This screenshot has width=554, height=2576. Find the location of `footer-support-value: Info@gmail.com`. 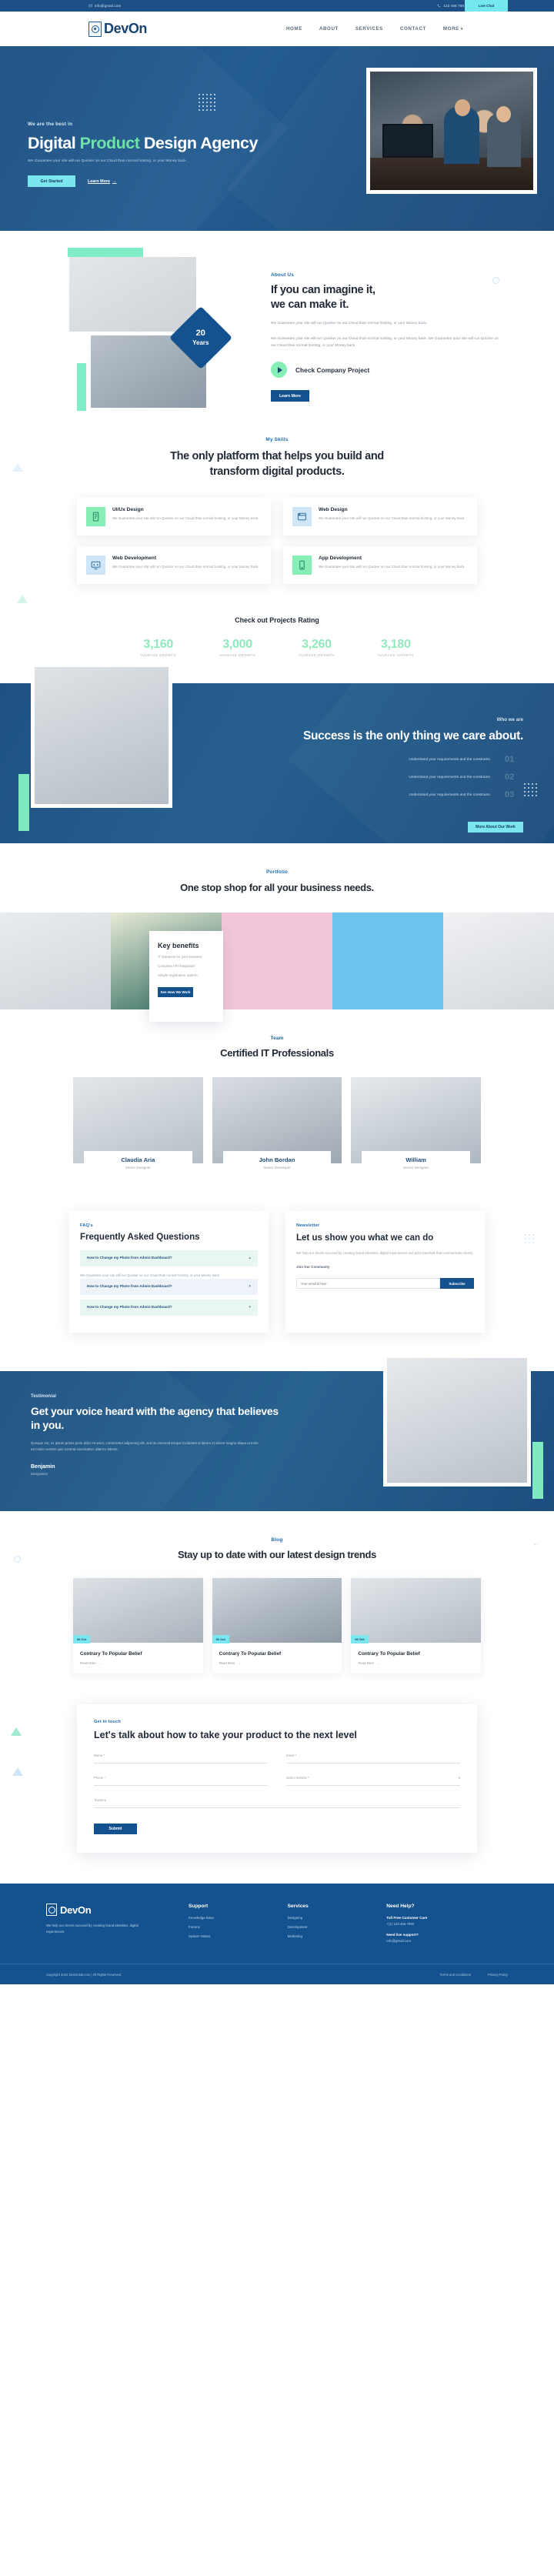

footer-support-value: Info@gmail.com is located at coordinates (447, 1941).